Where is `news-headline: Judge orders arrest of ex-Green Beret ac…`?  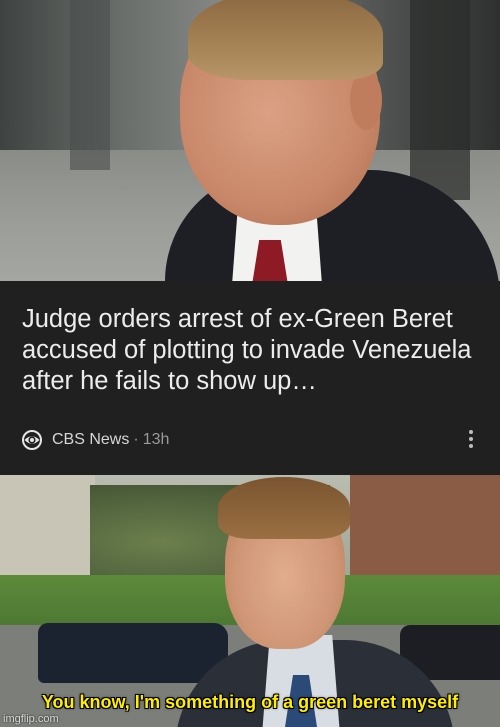 news-headline: Judge orders arrest of ex-Green Beret ac… is located at coordinates (252, 350).